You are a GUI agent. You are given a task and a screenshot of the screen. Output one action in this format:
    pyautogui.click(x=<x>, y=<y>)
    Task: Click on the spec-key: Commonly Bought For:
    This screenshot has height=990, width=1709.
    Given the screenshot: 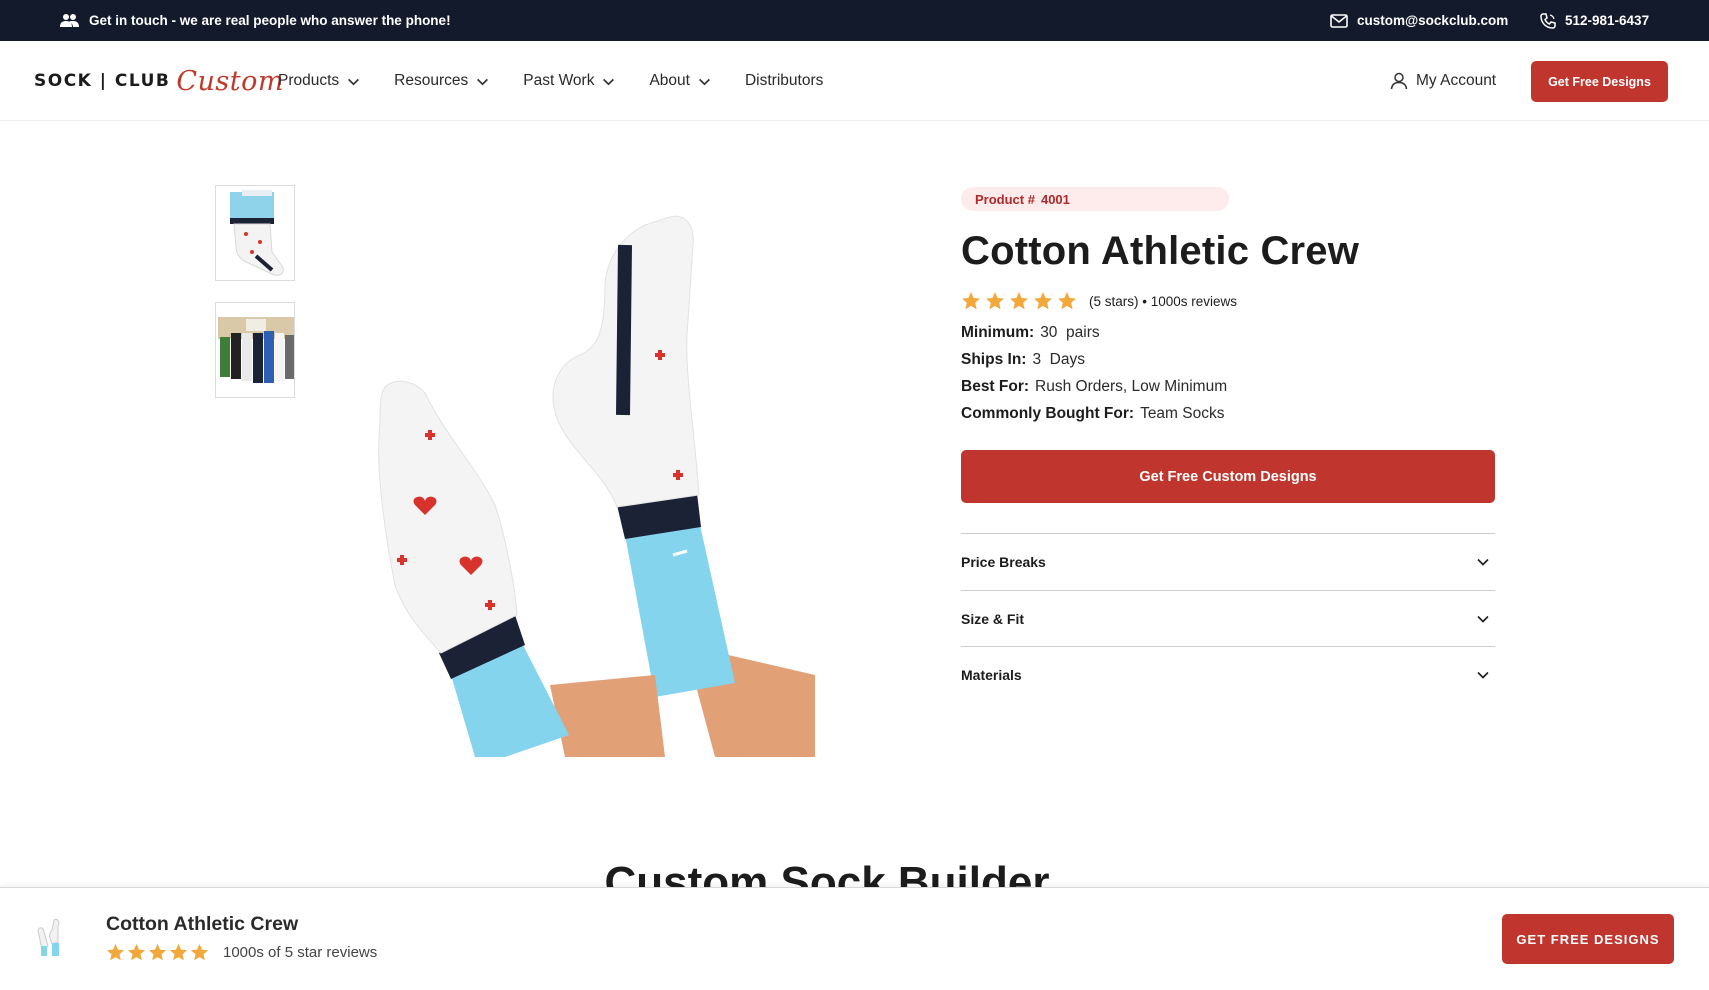 What is the action you would take?
    pyautogui.click(x=1048, y=413)
    